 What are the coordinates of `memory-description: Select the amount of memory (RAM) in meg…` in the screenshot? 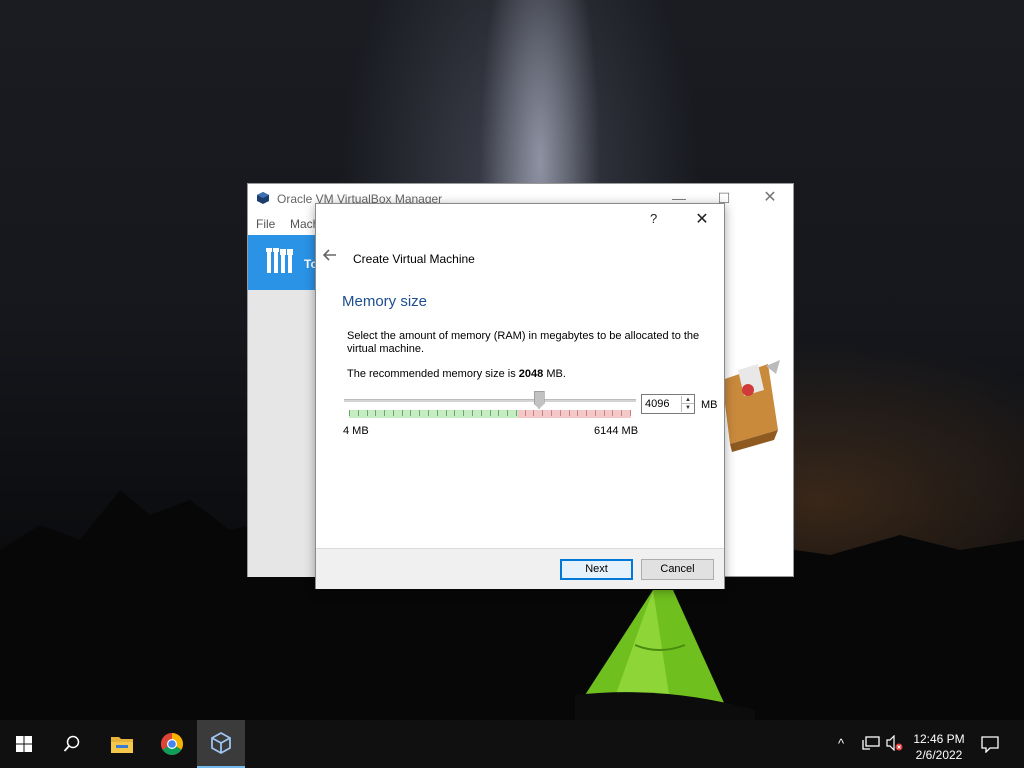 It's located at (523, 342).